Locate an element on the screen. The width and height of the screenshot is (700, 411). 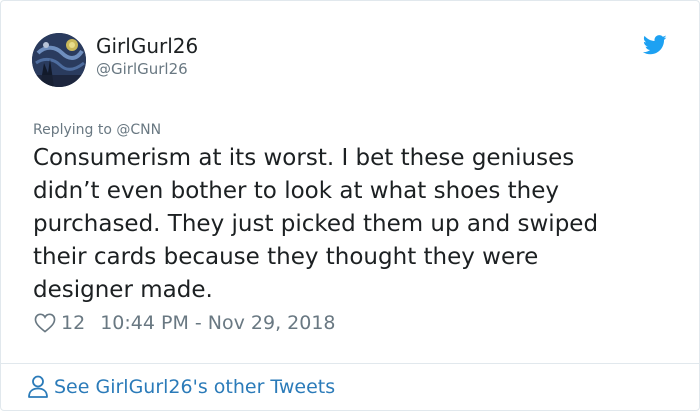
replying-to-line: Replying to @CNN is located at coordinates (97, 130).